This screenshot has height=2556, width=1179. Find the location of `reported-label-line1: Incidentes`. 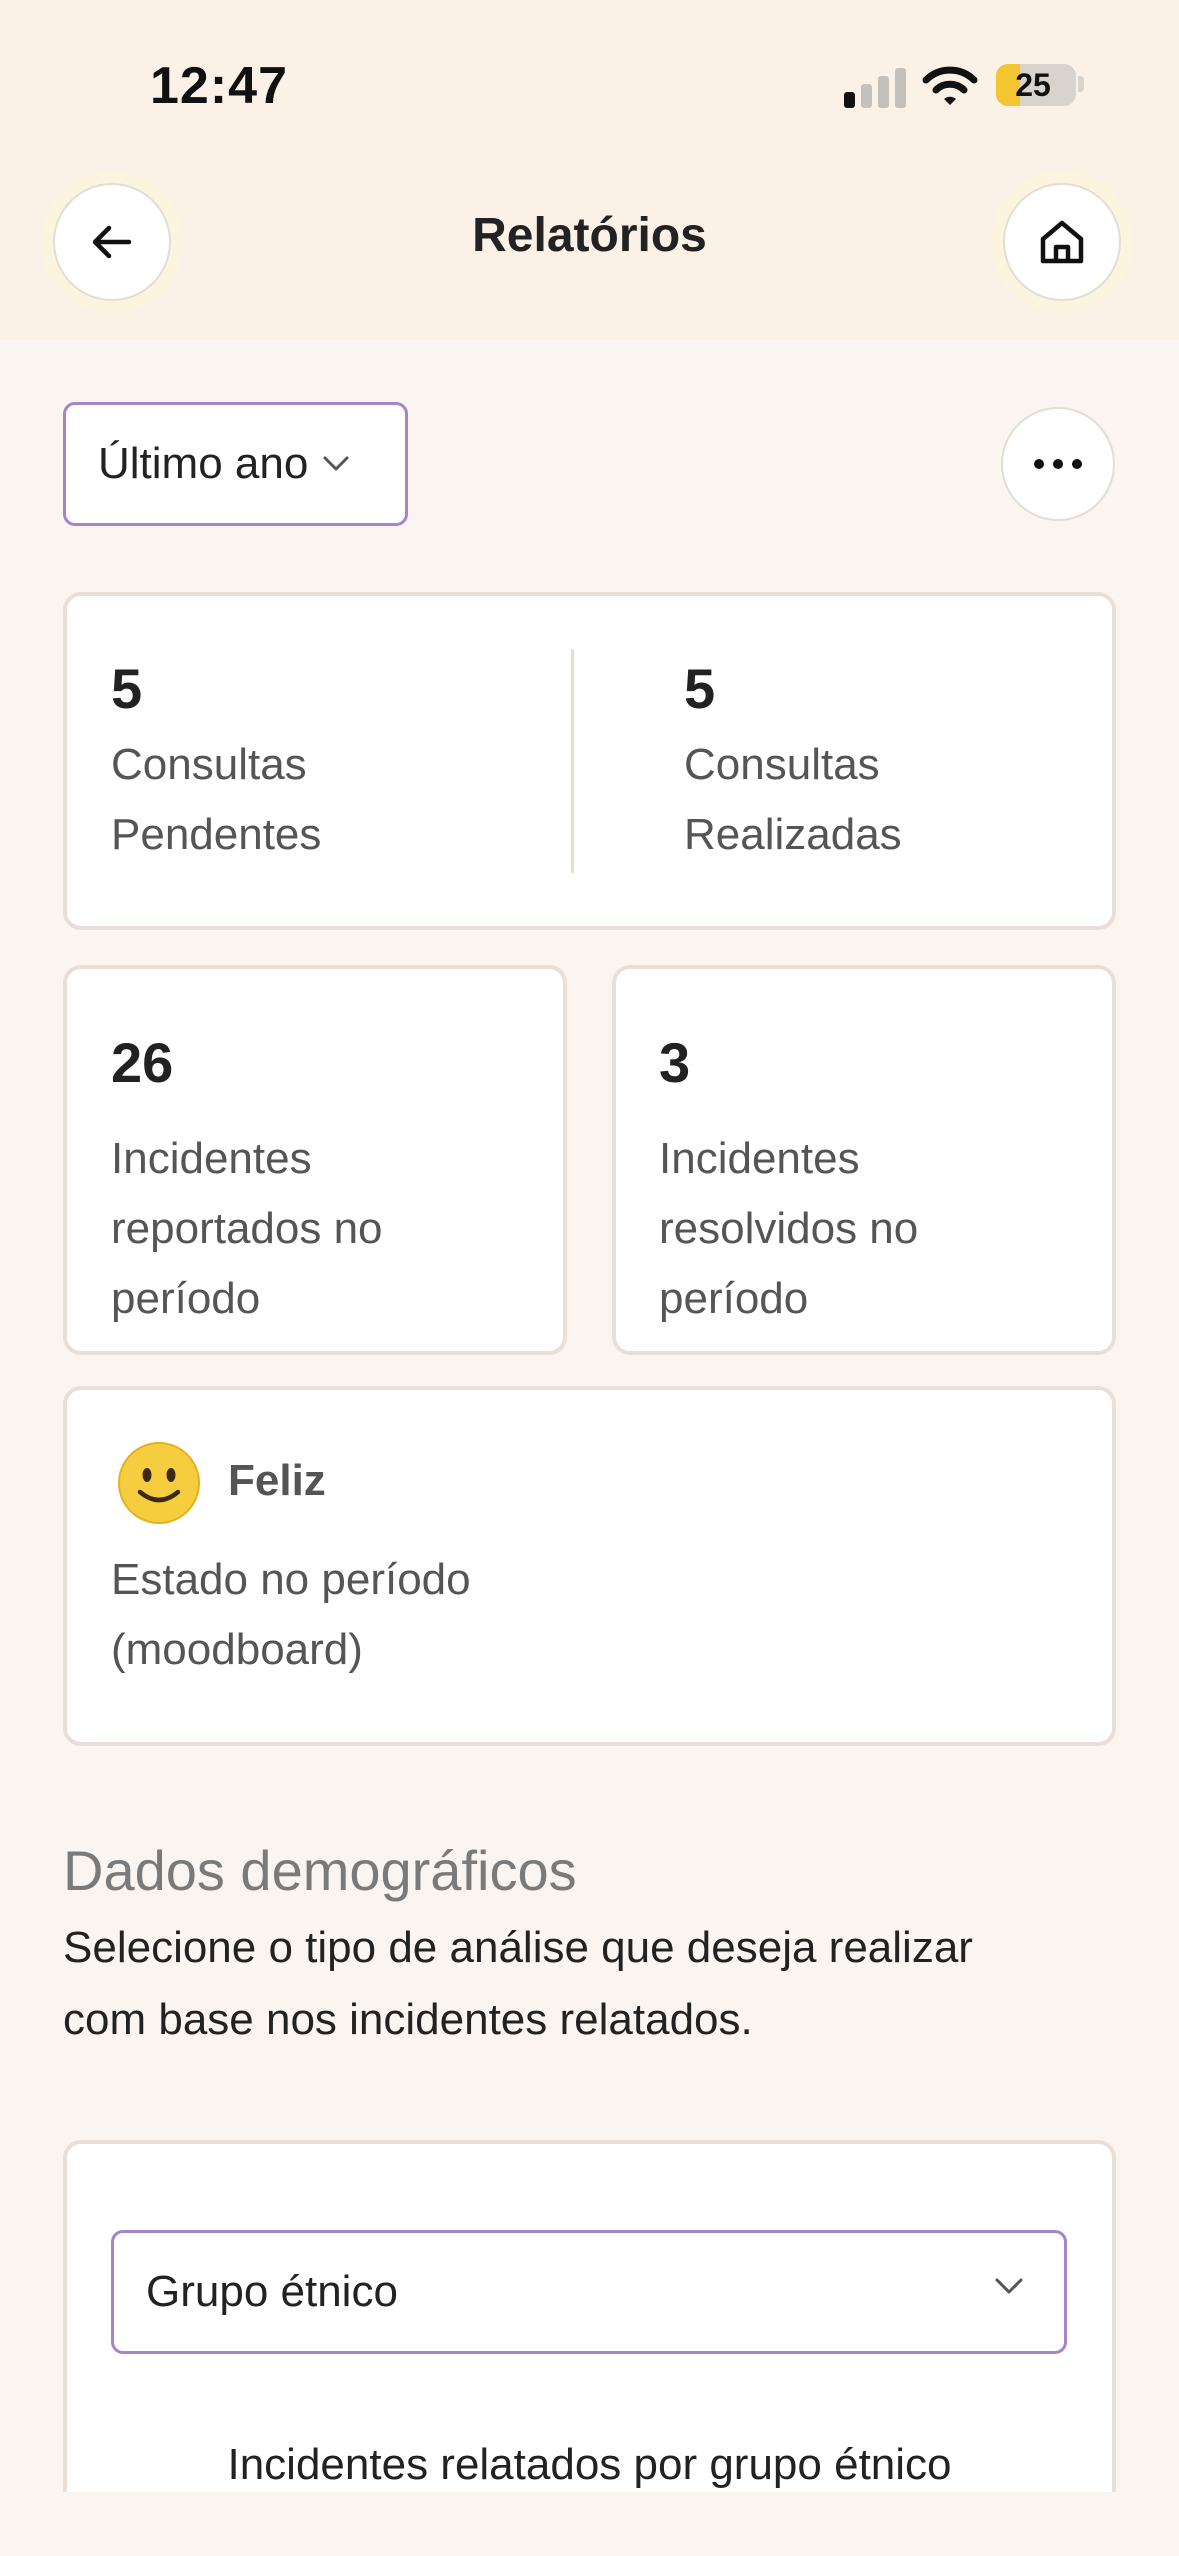

reported-label-line1: Incidentes is located at coordinates (211, 1158).